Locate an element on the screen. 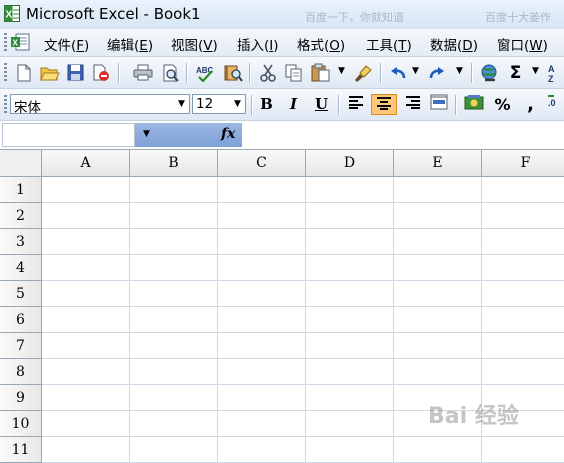  cell-f7 is located at coordinates (523, 346).